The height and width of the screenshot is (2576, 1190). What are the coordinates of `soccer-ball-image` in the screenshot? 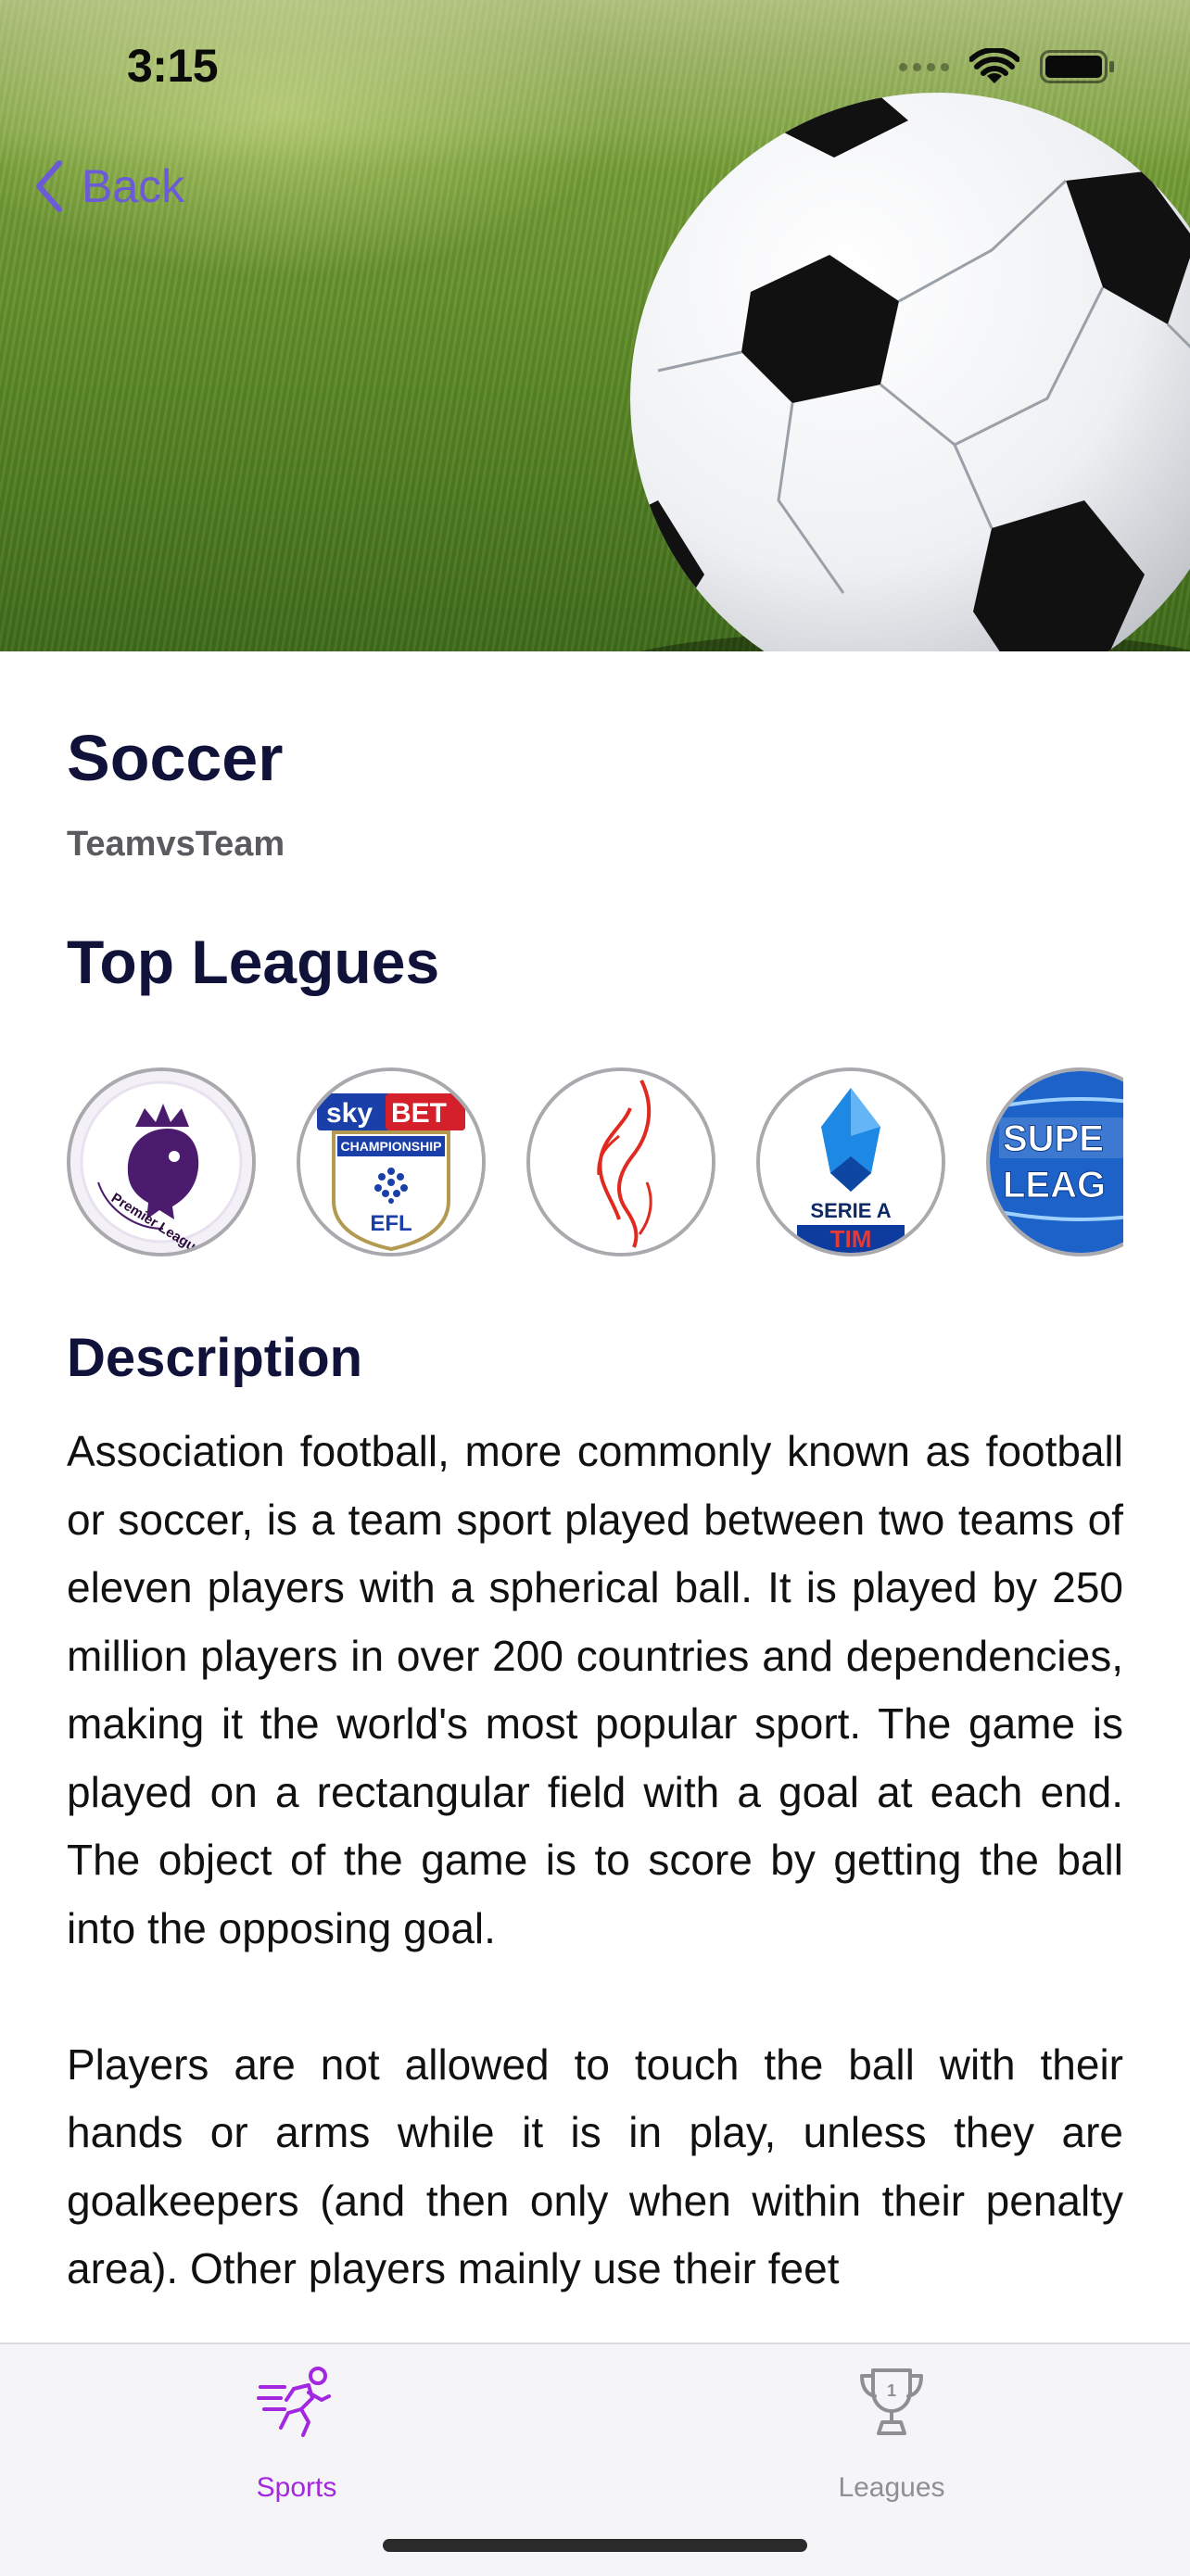 It's located at (910, 372).